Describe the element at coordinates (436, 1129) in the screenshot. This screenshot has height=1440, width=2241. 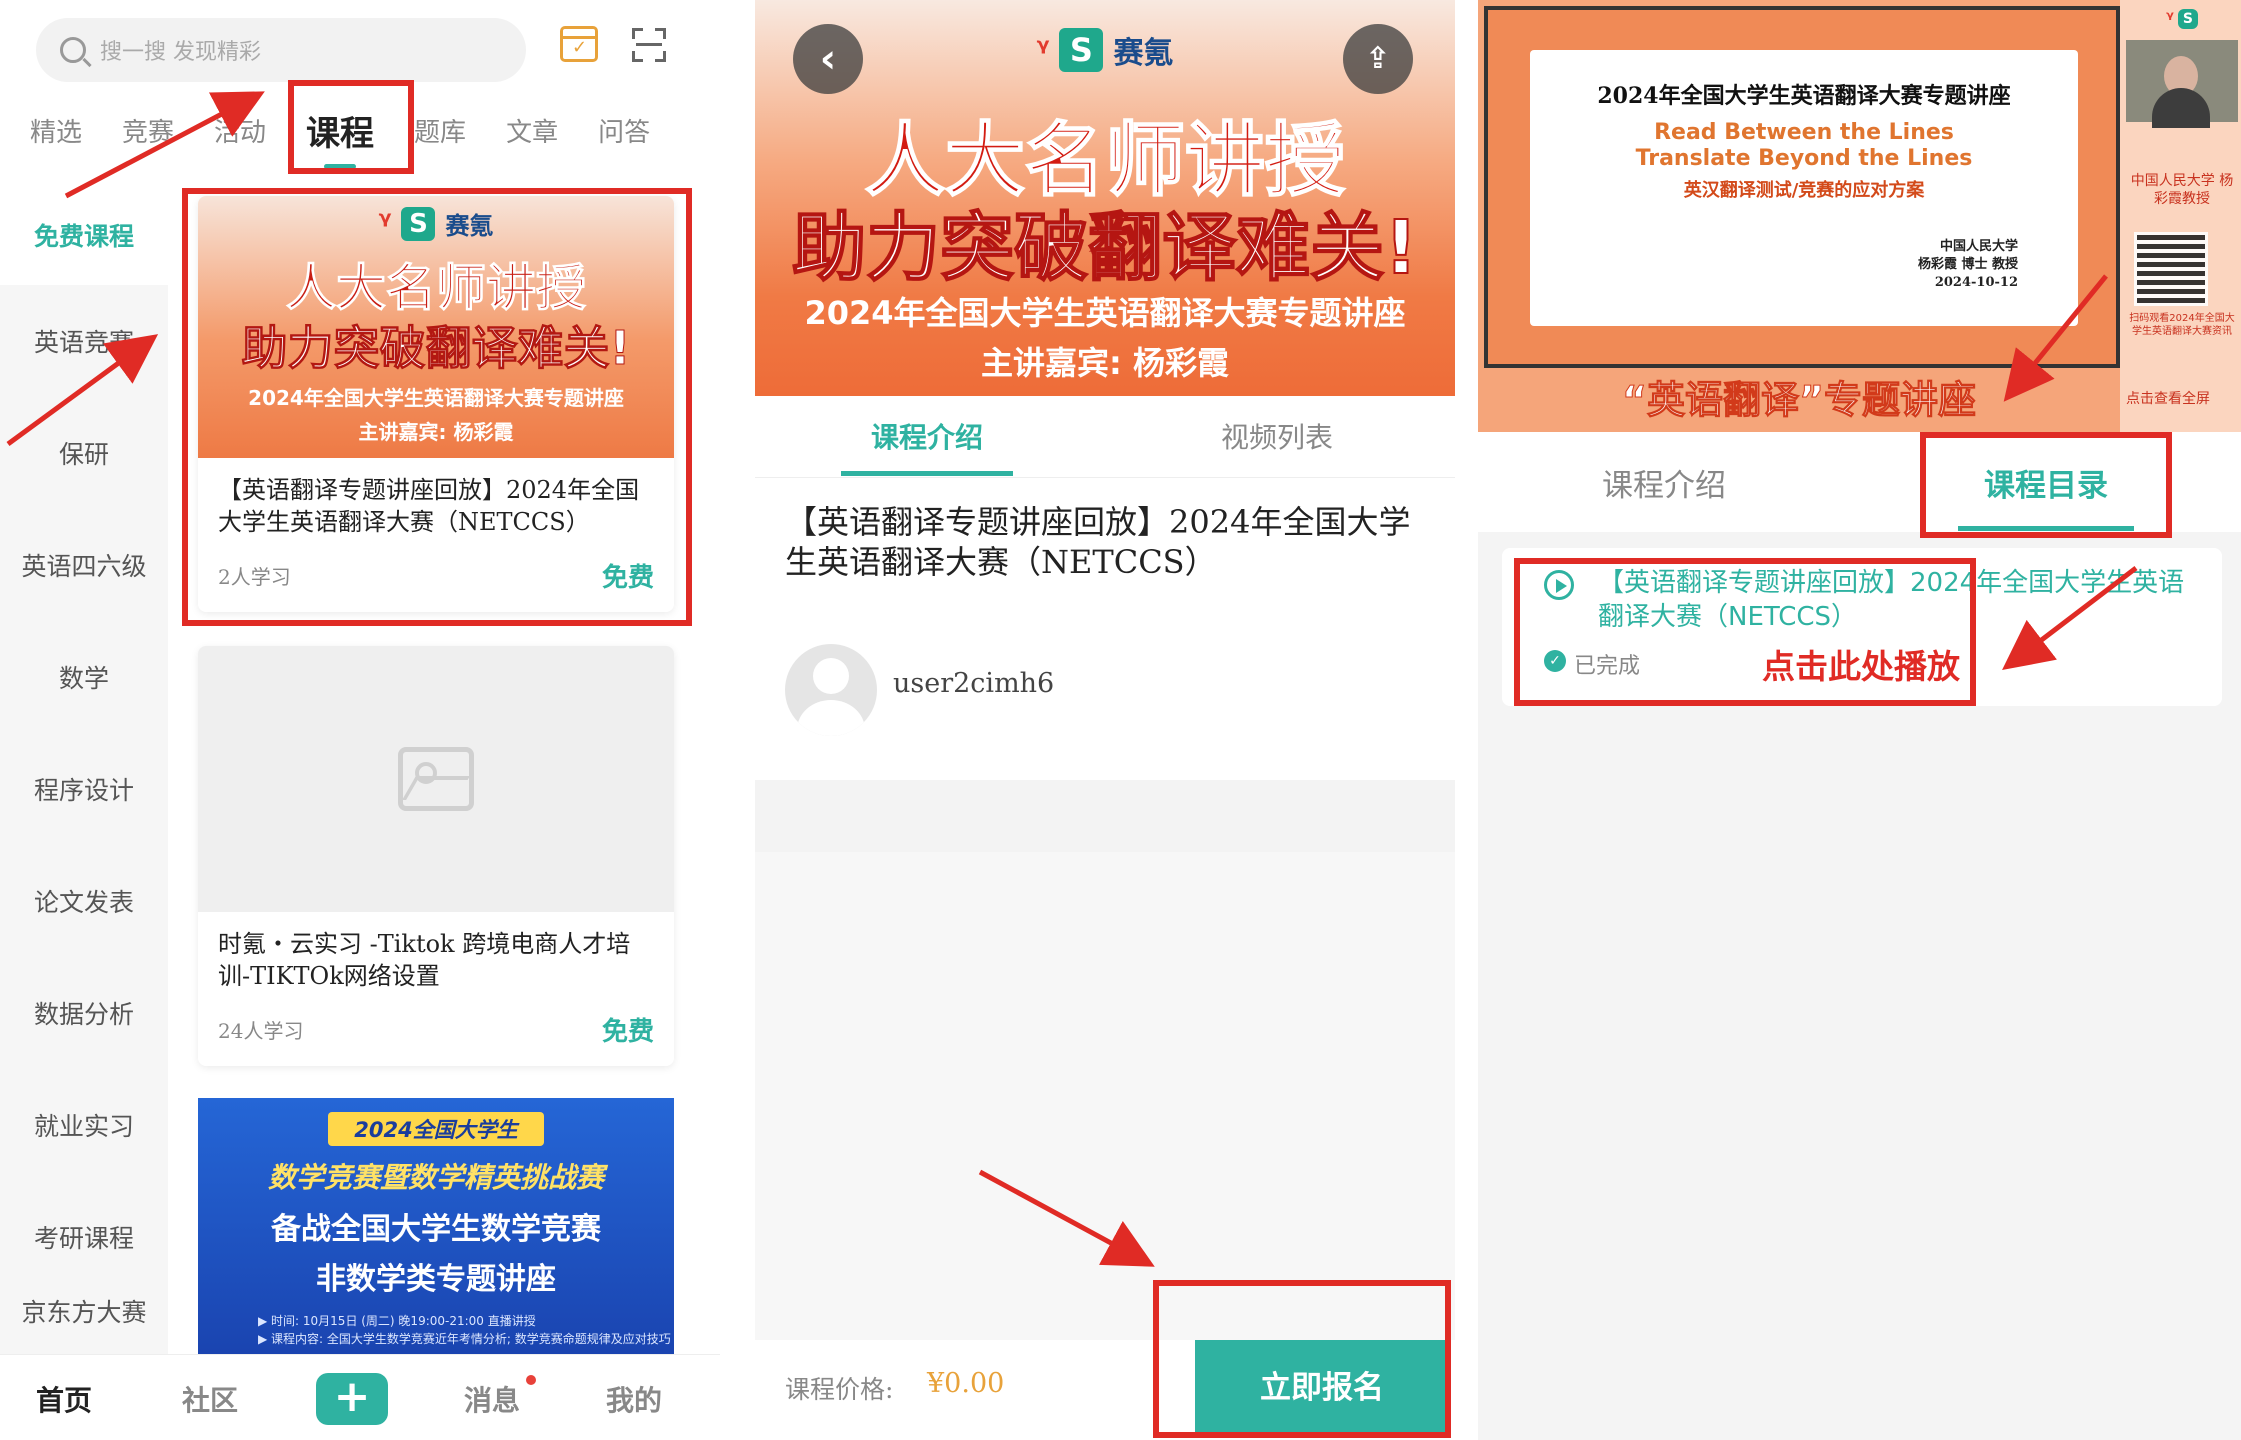
I see `banner-tag: 2024全国大学生` at that location.